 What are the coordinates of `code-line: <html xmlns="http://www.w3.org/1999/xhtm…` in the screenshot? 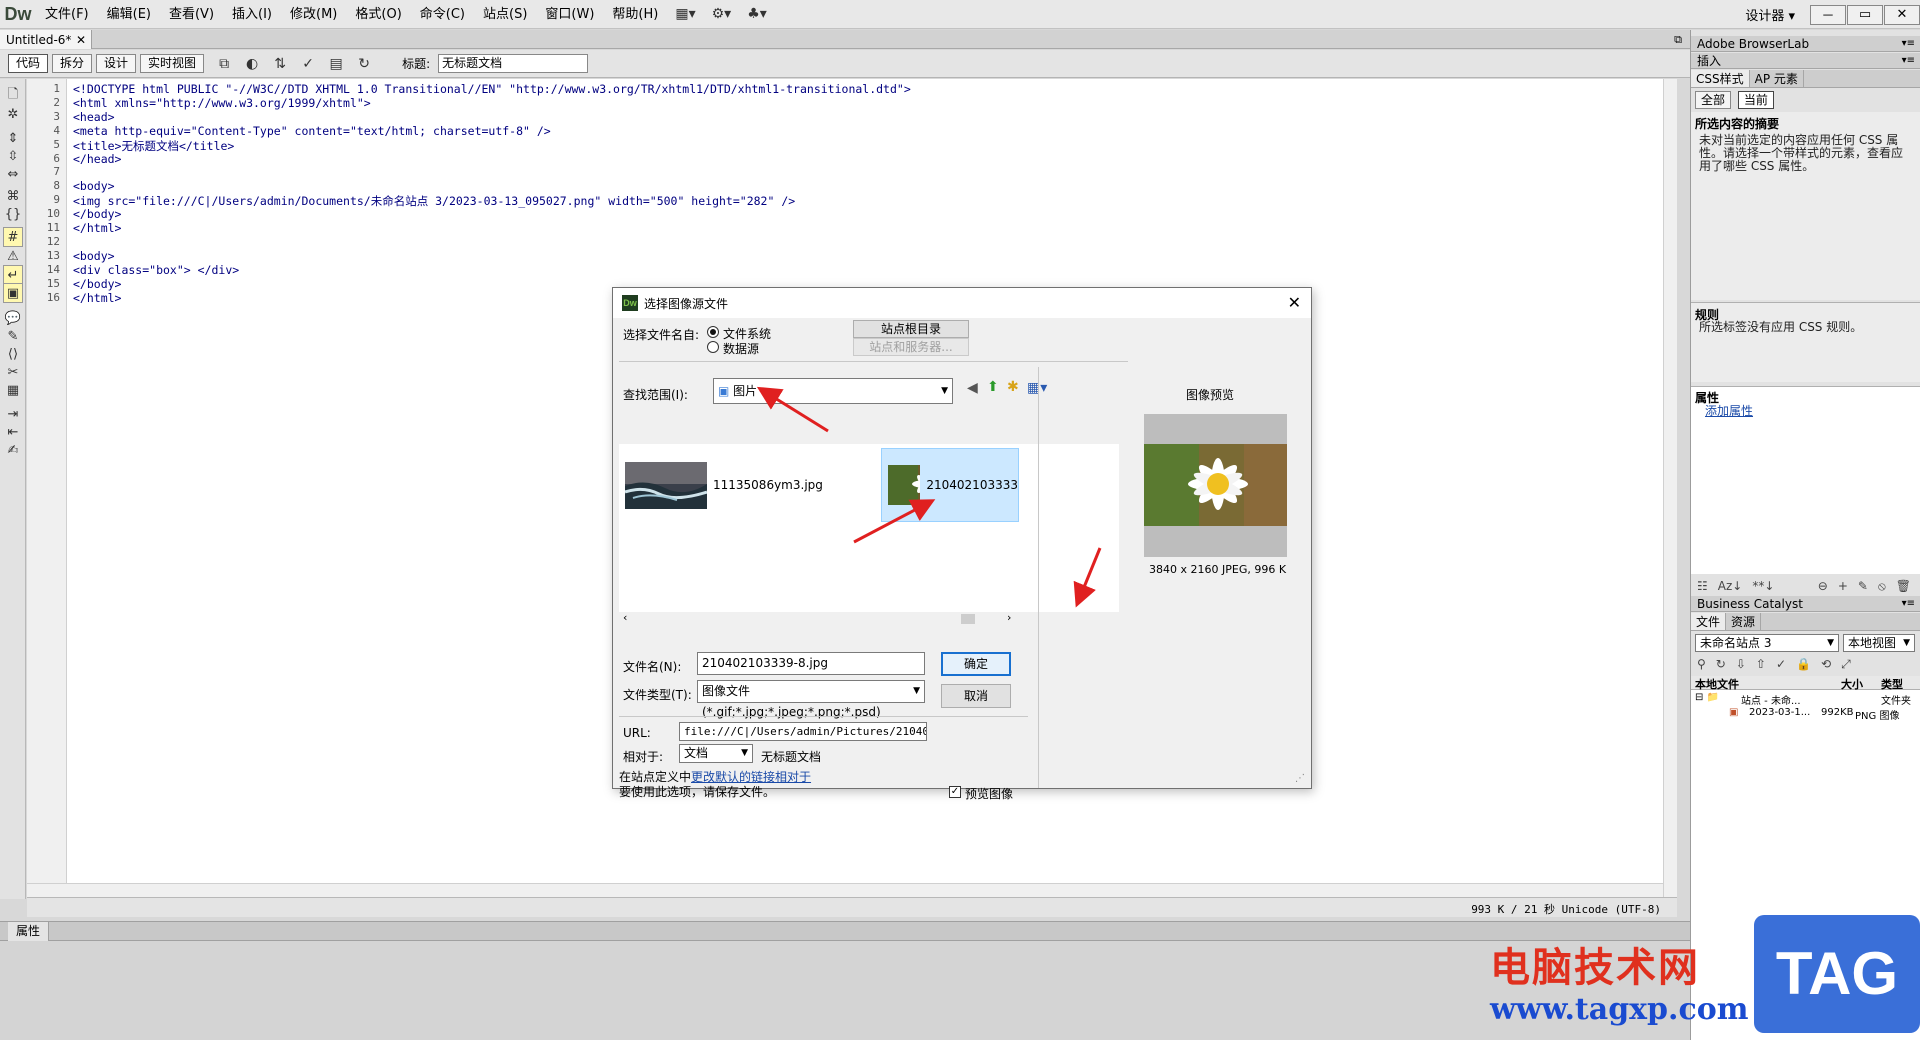 It's located at (222, 103).